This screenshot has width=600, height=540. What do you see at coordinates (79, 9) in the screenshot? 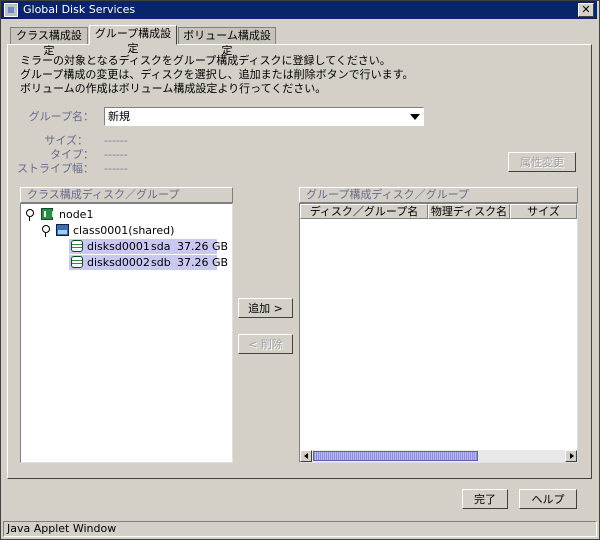
I see `window-title: Global Disk Services` at bounding box center [79, 9].